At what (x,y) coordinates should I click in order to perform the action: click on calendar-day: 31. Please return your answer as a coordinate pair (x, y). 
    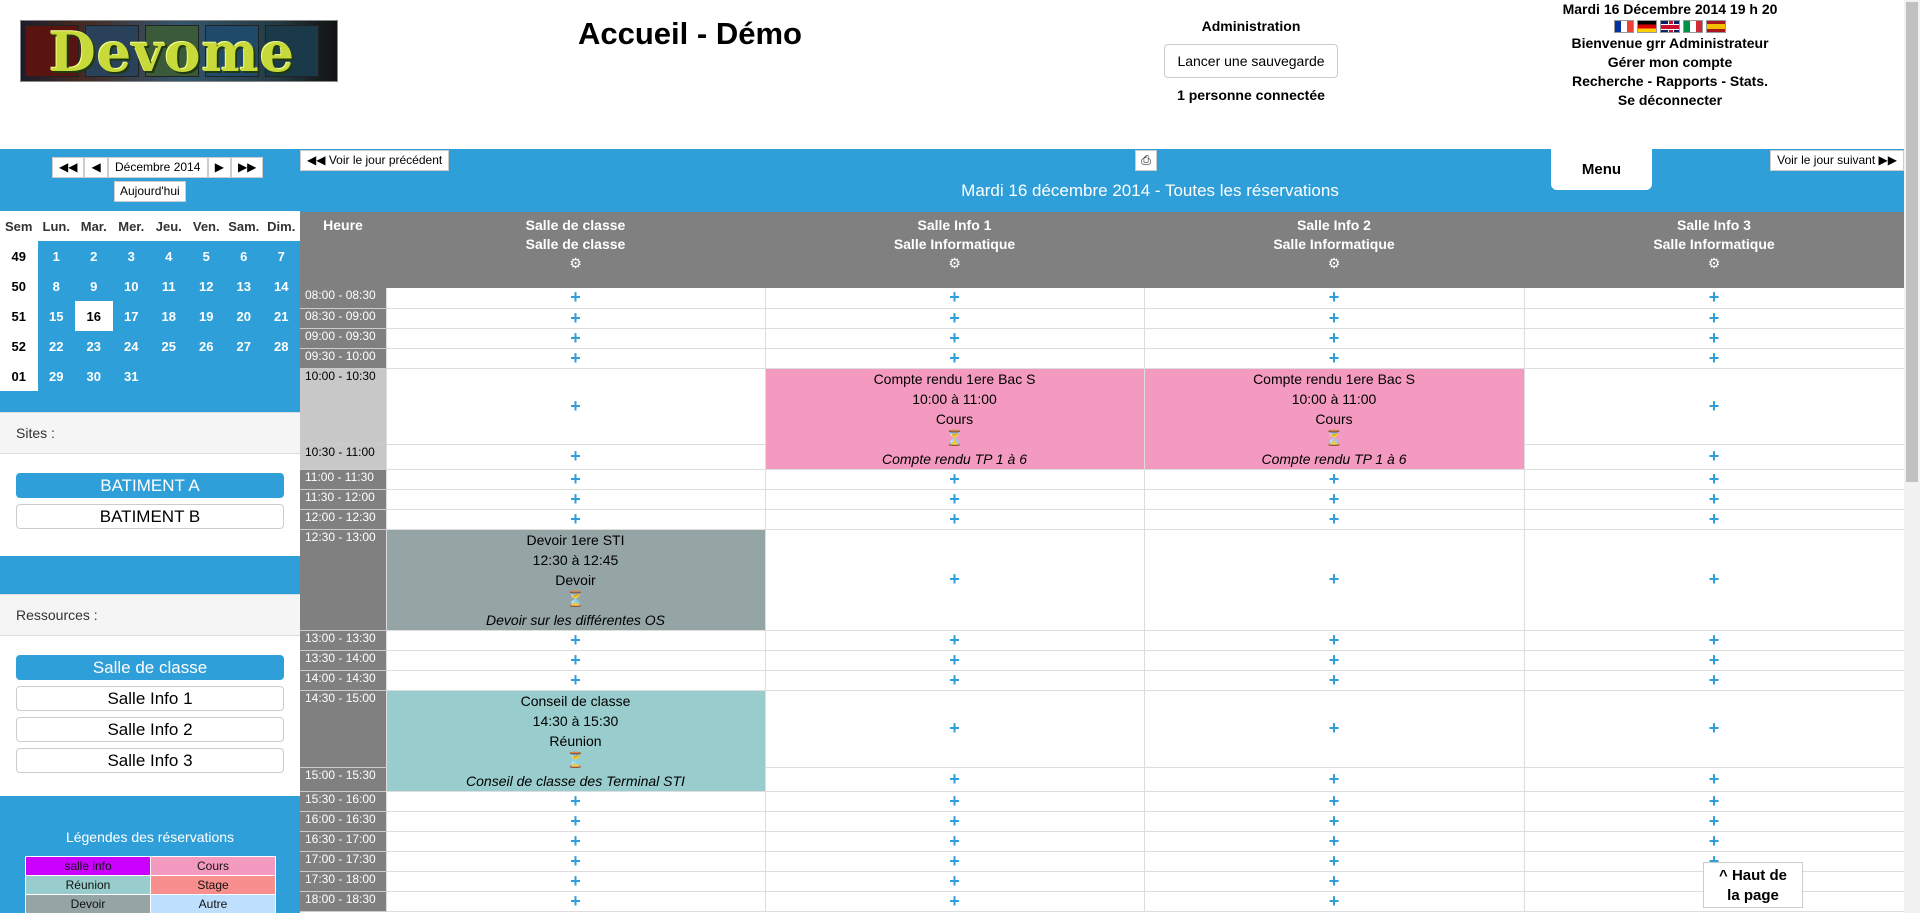
    Looking at the image, I should click on (132, 376).